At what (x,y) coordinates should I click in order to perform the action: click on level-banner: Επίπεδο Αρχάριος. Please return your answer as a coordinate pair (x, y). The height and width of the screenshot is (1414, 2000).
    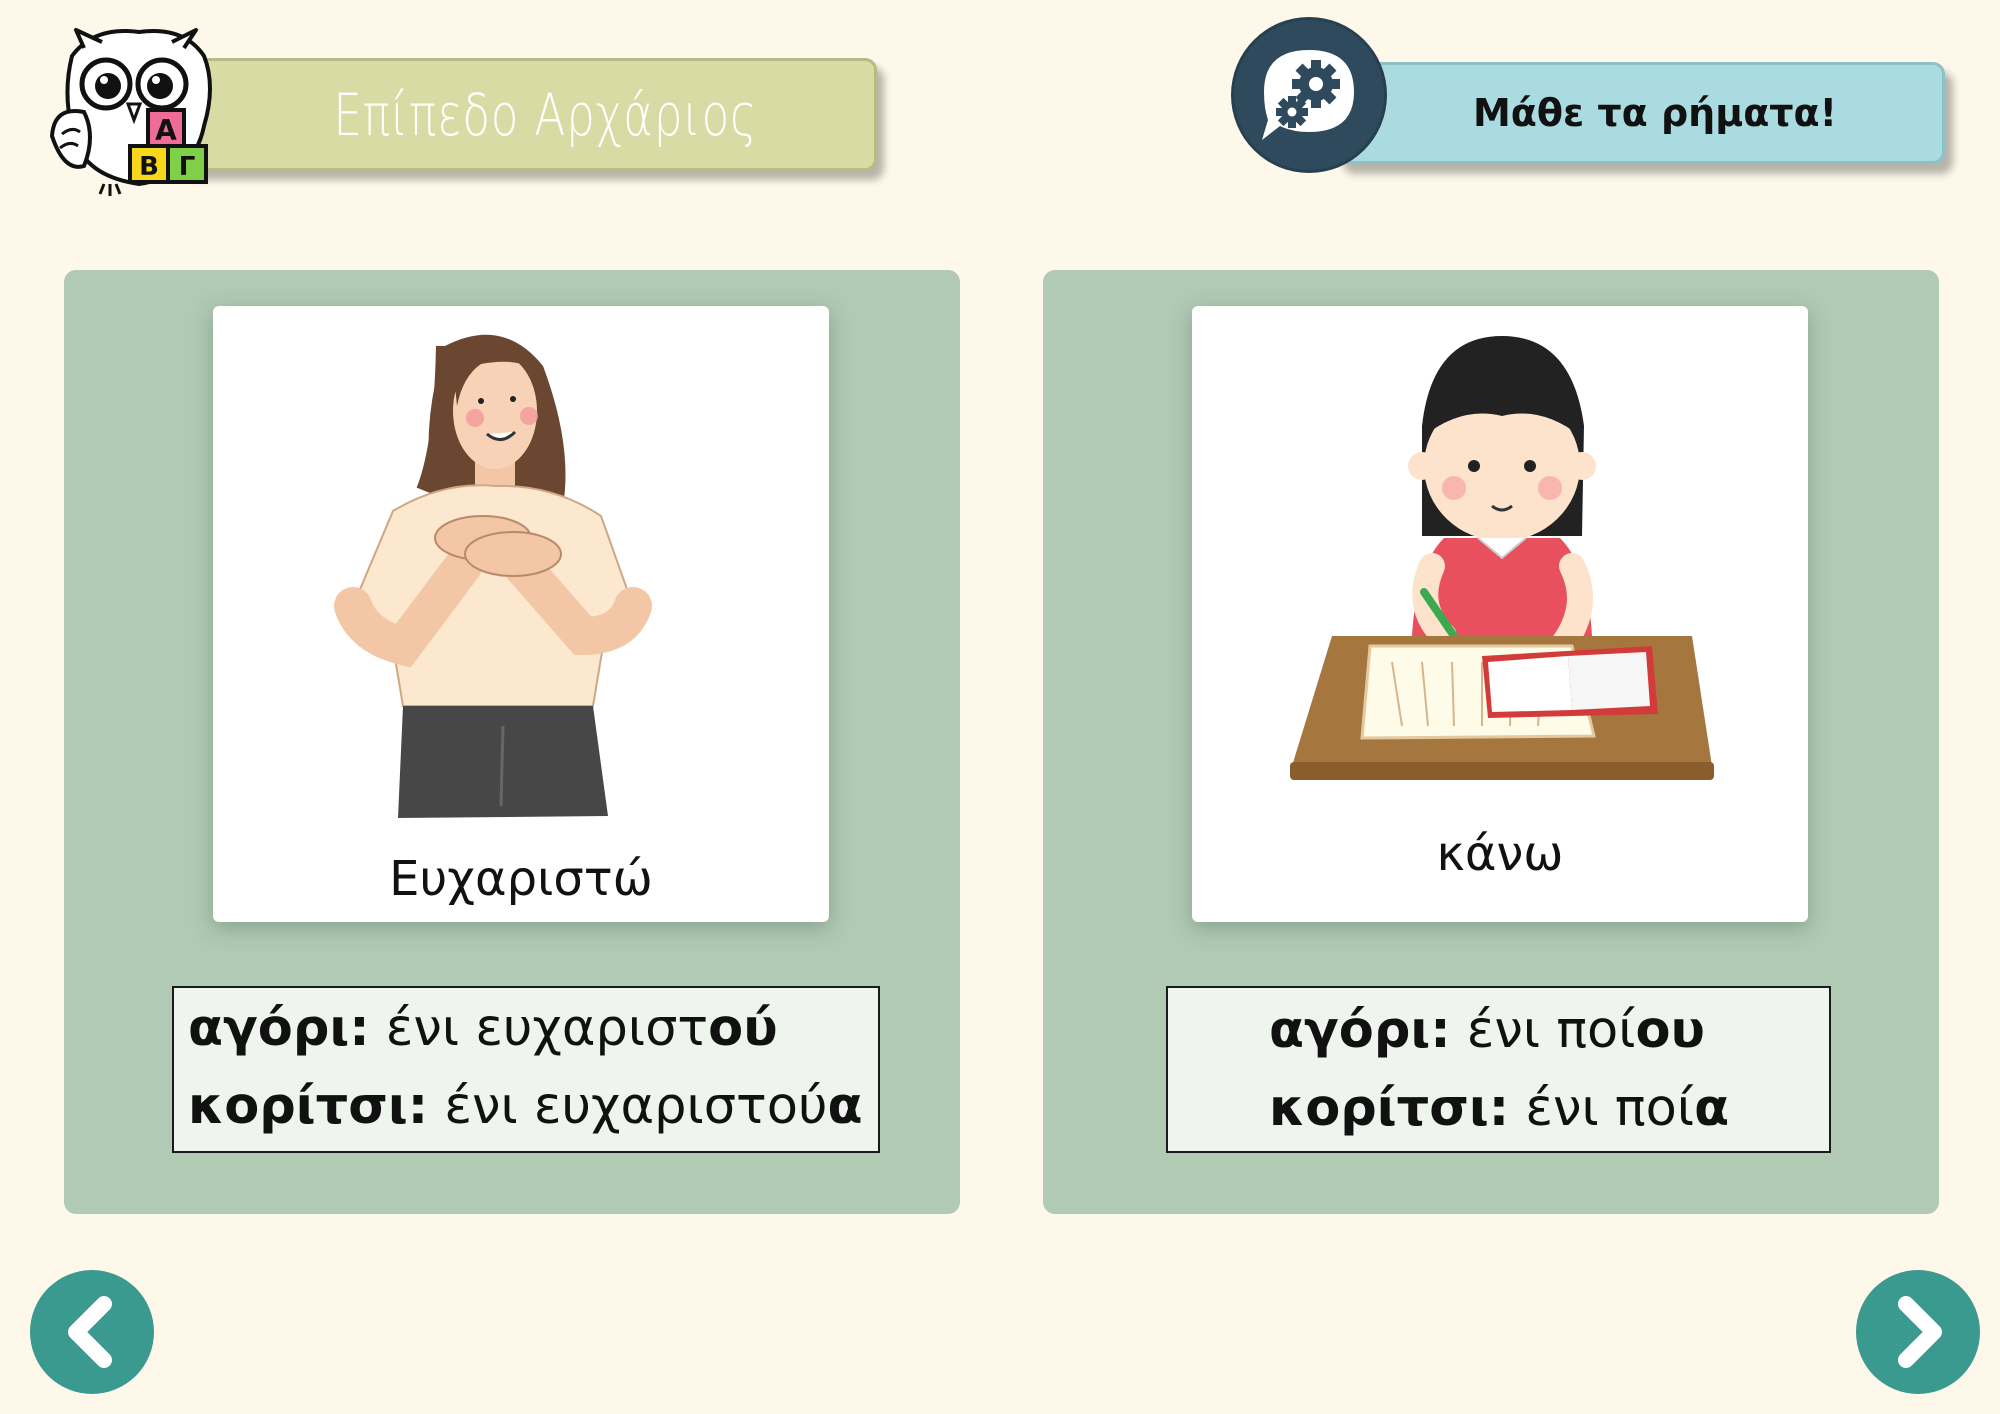
    Looking at the image, I should click on (529, 114).